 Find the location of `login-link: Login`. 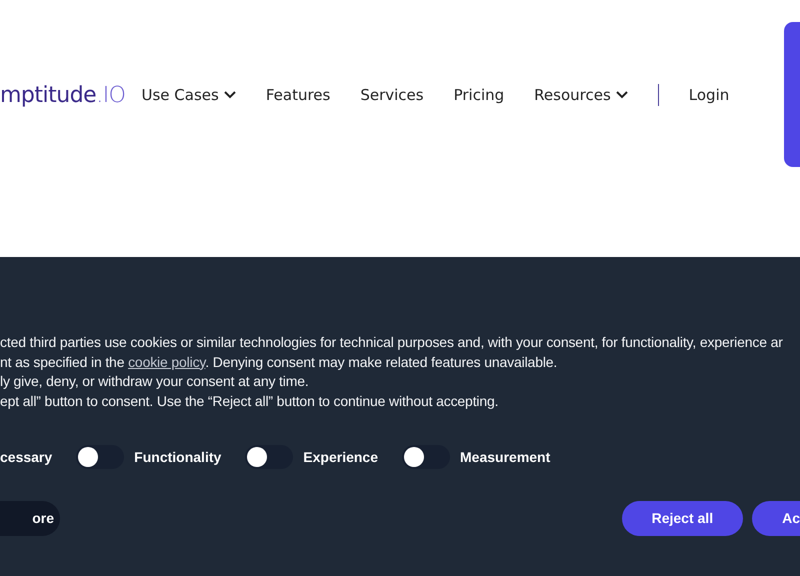

login-link: Login is located at coordinates (709, 95).